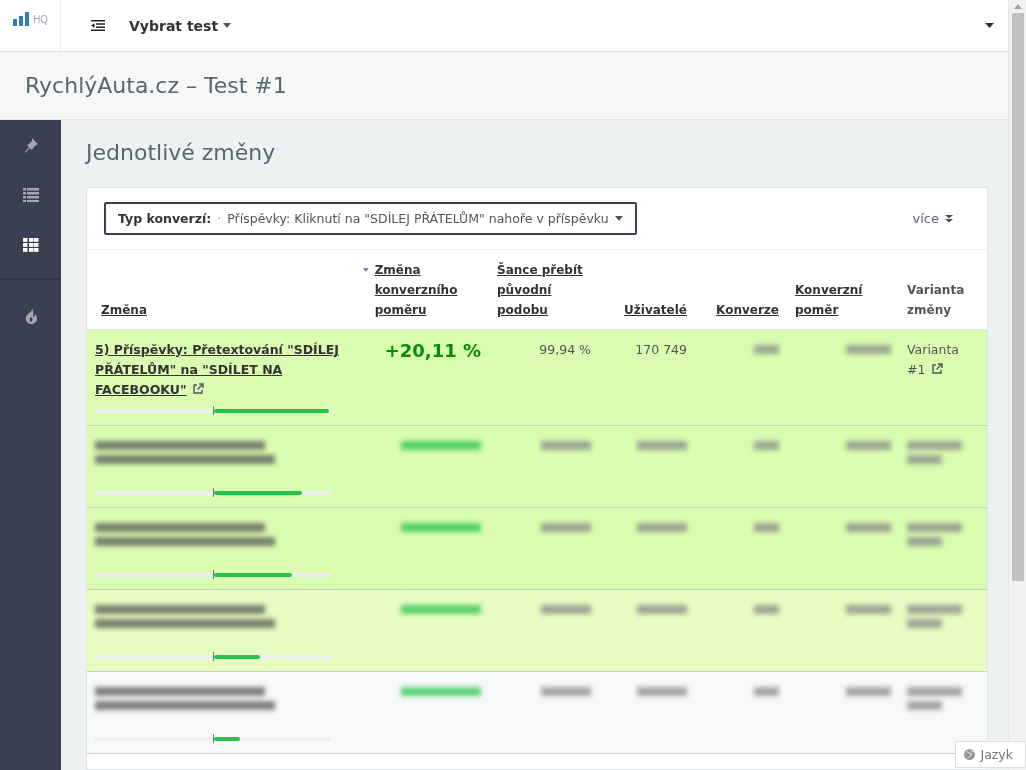 The width and height of the screenshot is (1026, 770). Describe the element at coordinates (843, 300) in the screenshot. I see `column-header: Konverzní poměr` at that location.